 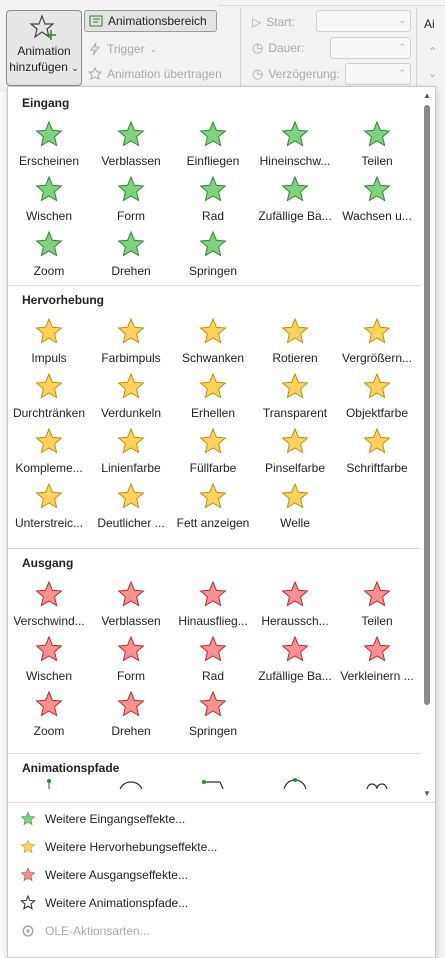 I want to click on gallery-scrollbar: ▲ ▼, so click(x=427, y=446).